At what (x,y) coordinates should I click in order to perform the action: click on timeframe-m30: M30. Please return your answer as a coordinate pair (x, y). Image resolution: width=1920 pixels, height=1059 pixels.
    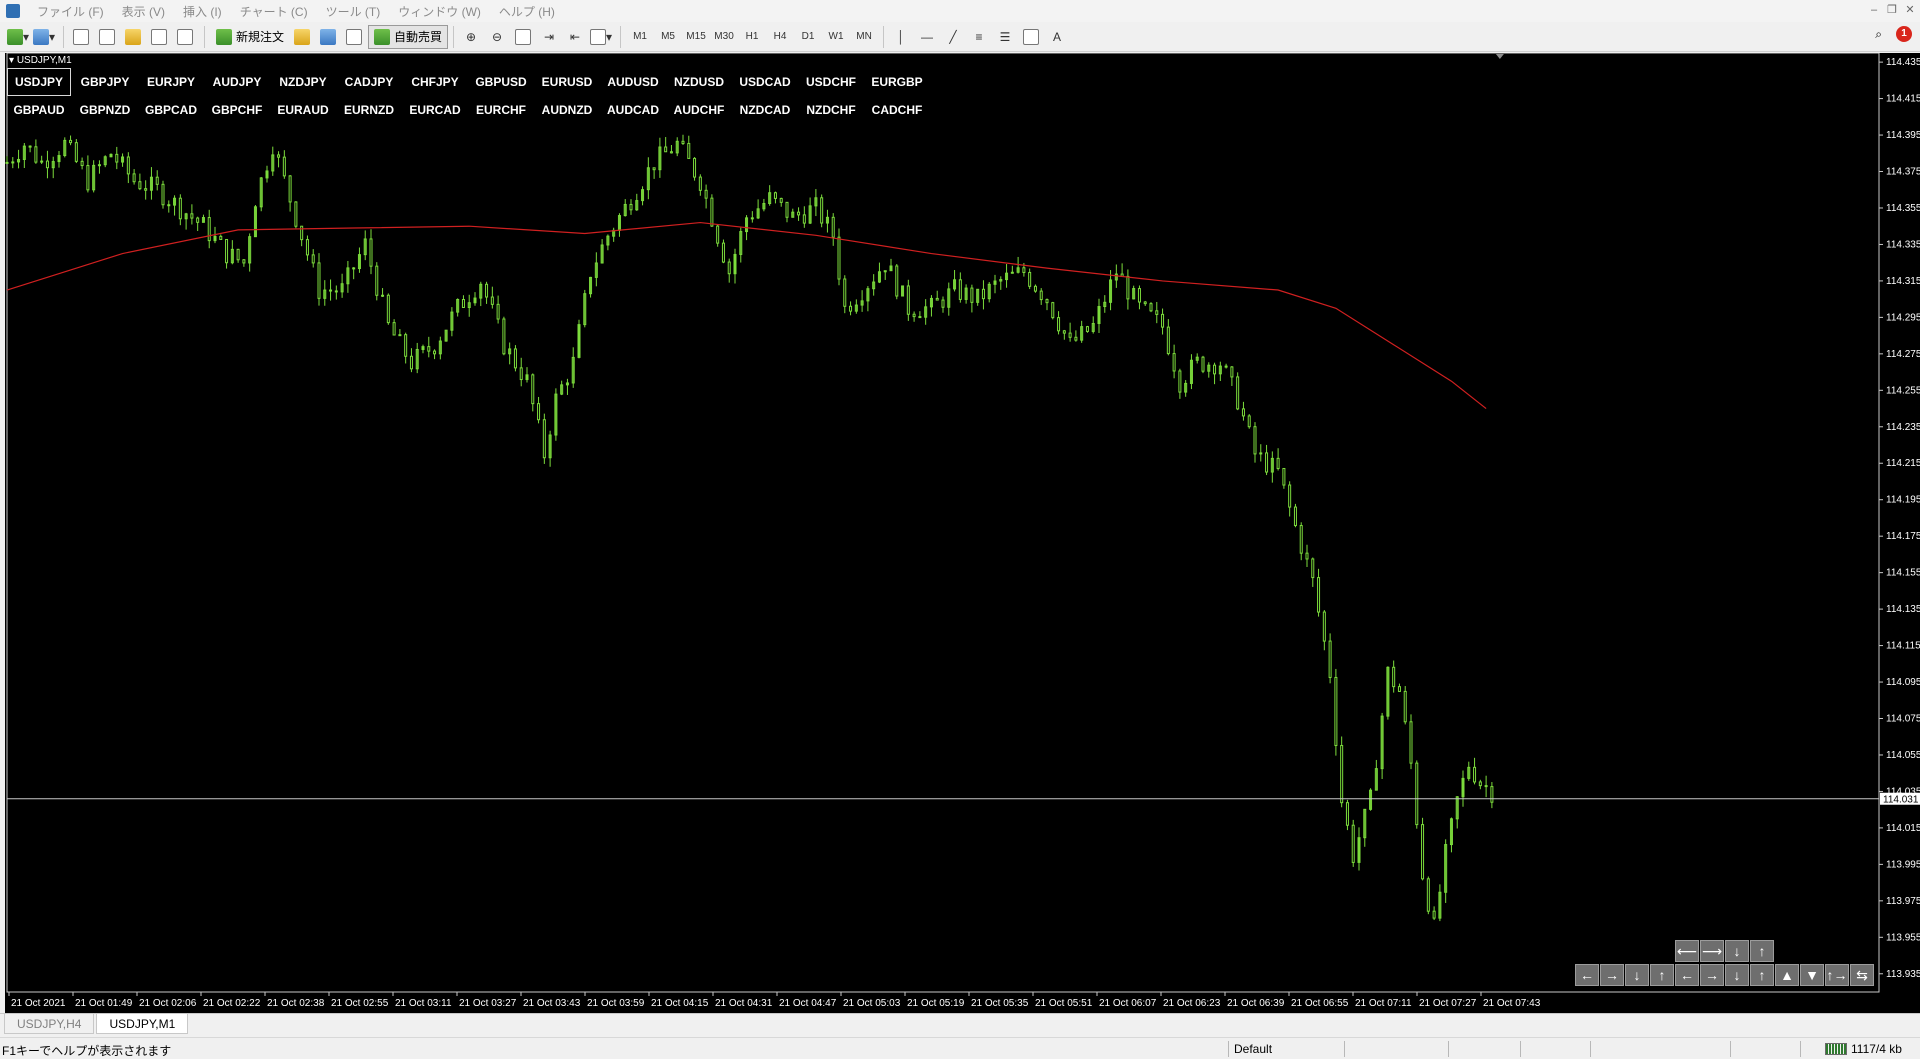
    Looking at the image, I should click on (724, 36).